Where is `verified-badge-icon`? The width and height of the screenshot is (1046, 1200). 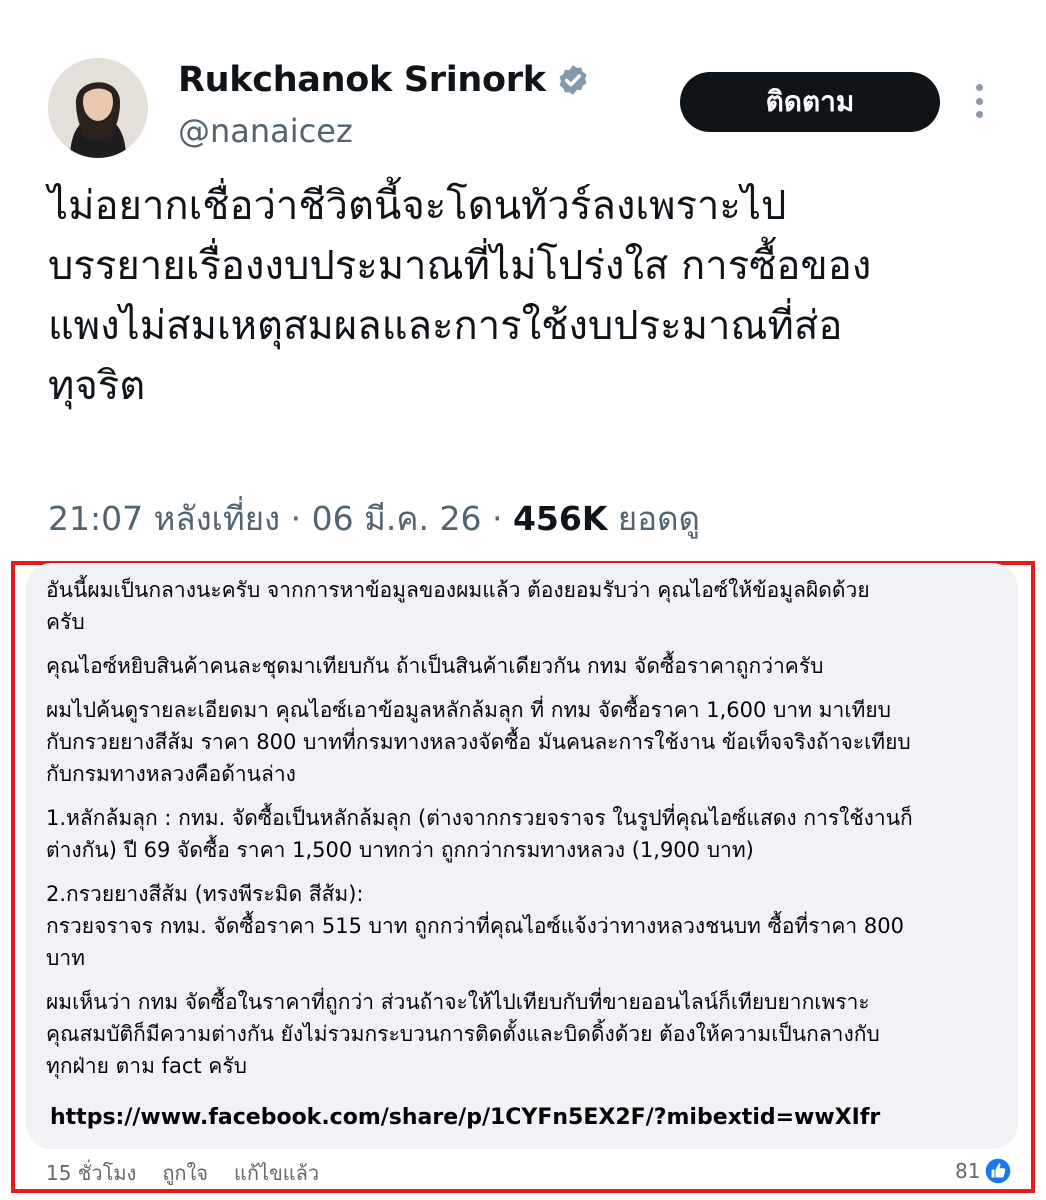
verified-badge-icon is located at coordinates (573, 80).